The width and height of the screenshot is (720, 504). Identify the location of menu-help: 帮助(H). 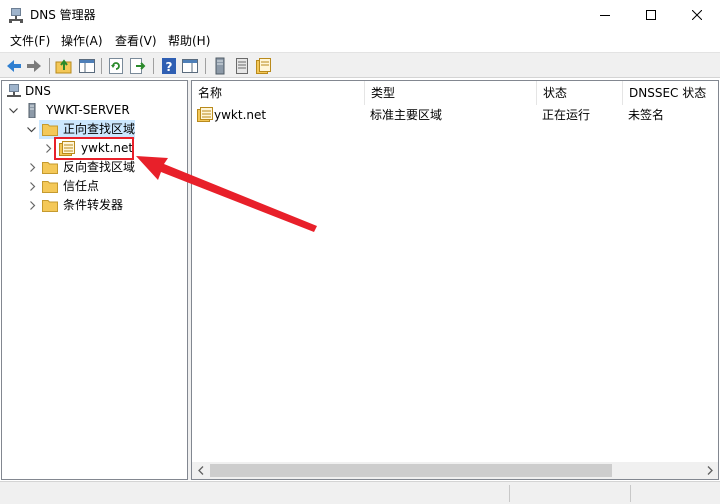
(189, 41).